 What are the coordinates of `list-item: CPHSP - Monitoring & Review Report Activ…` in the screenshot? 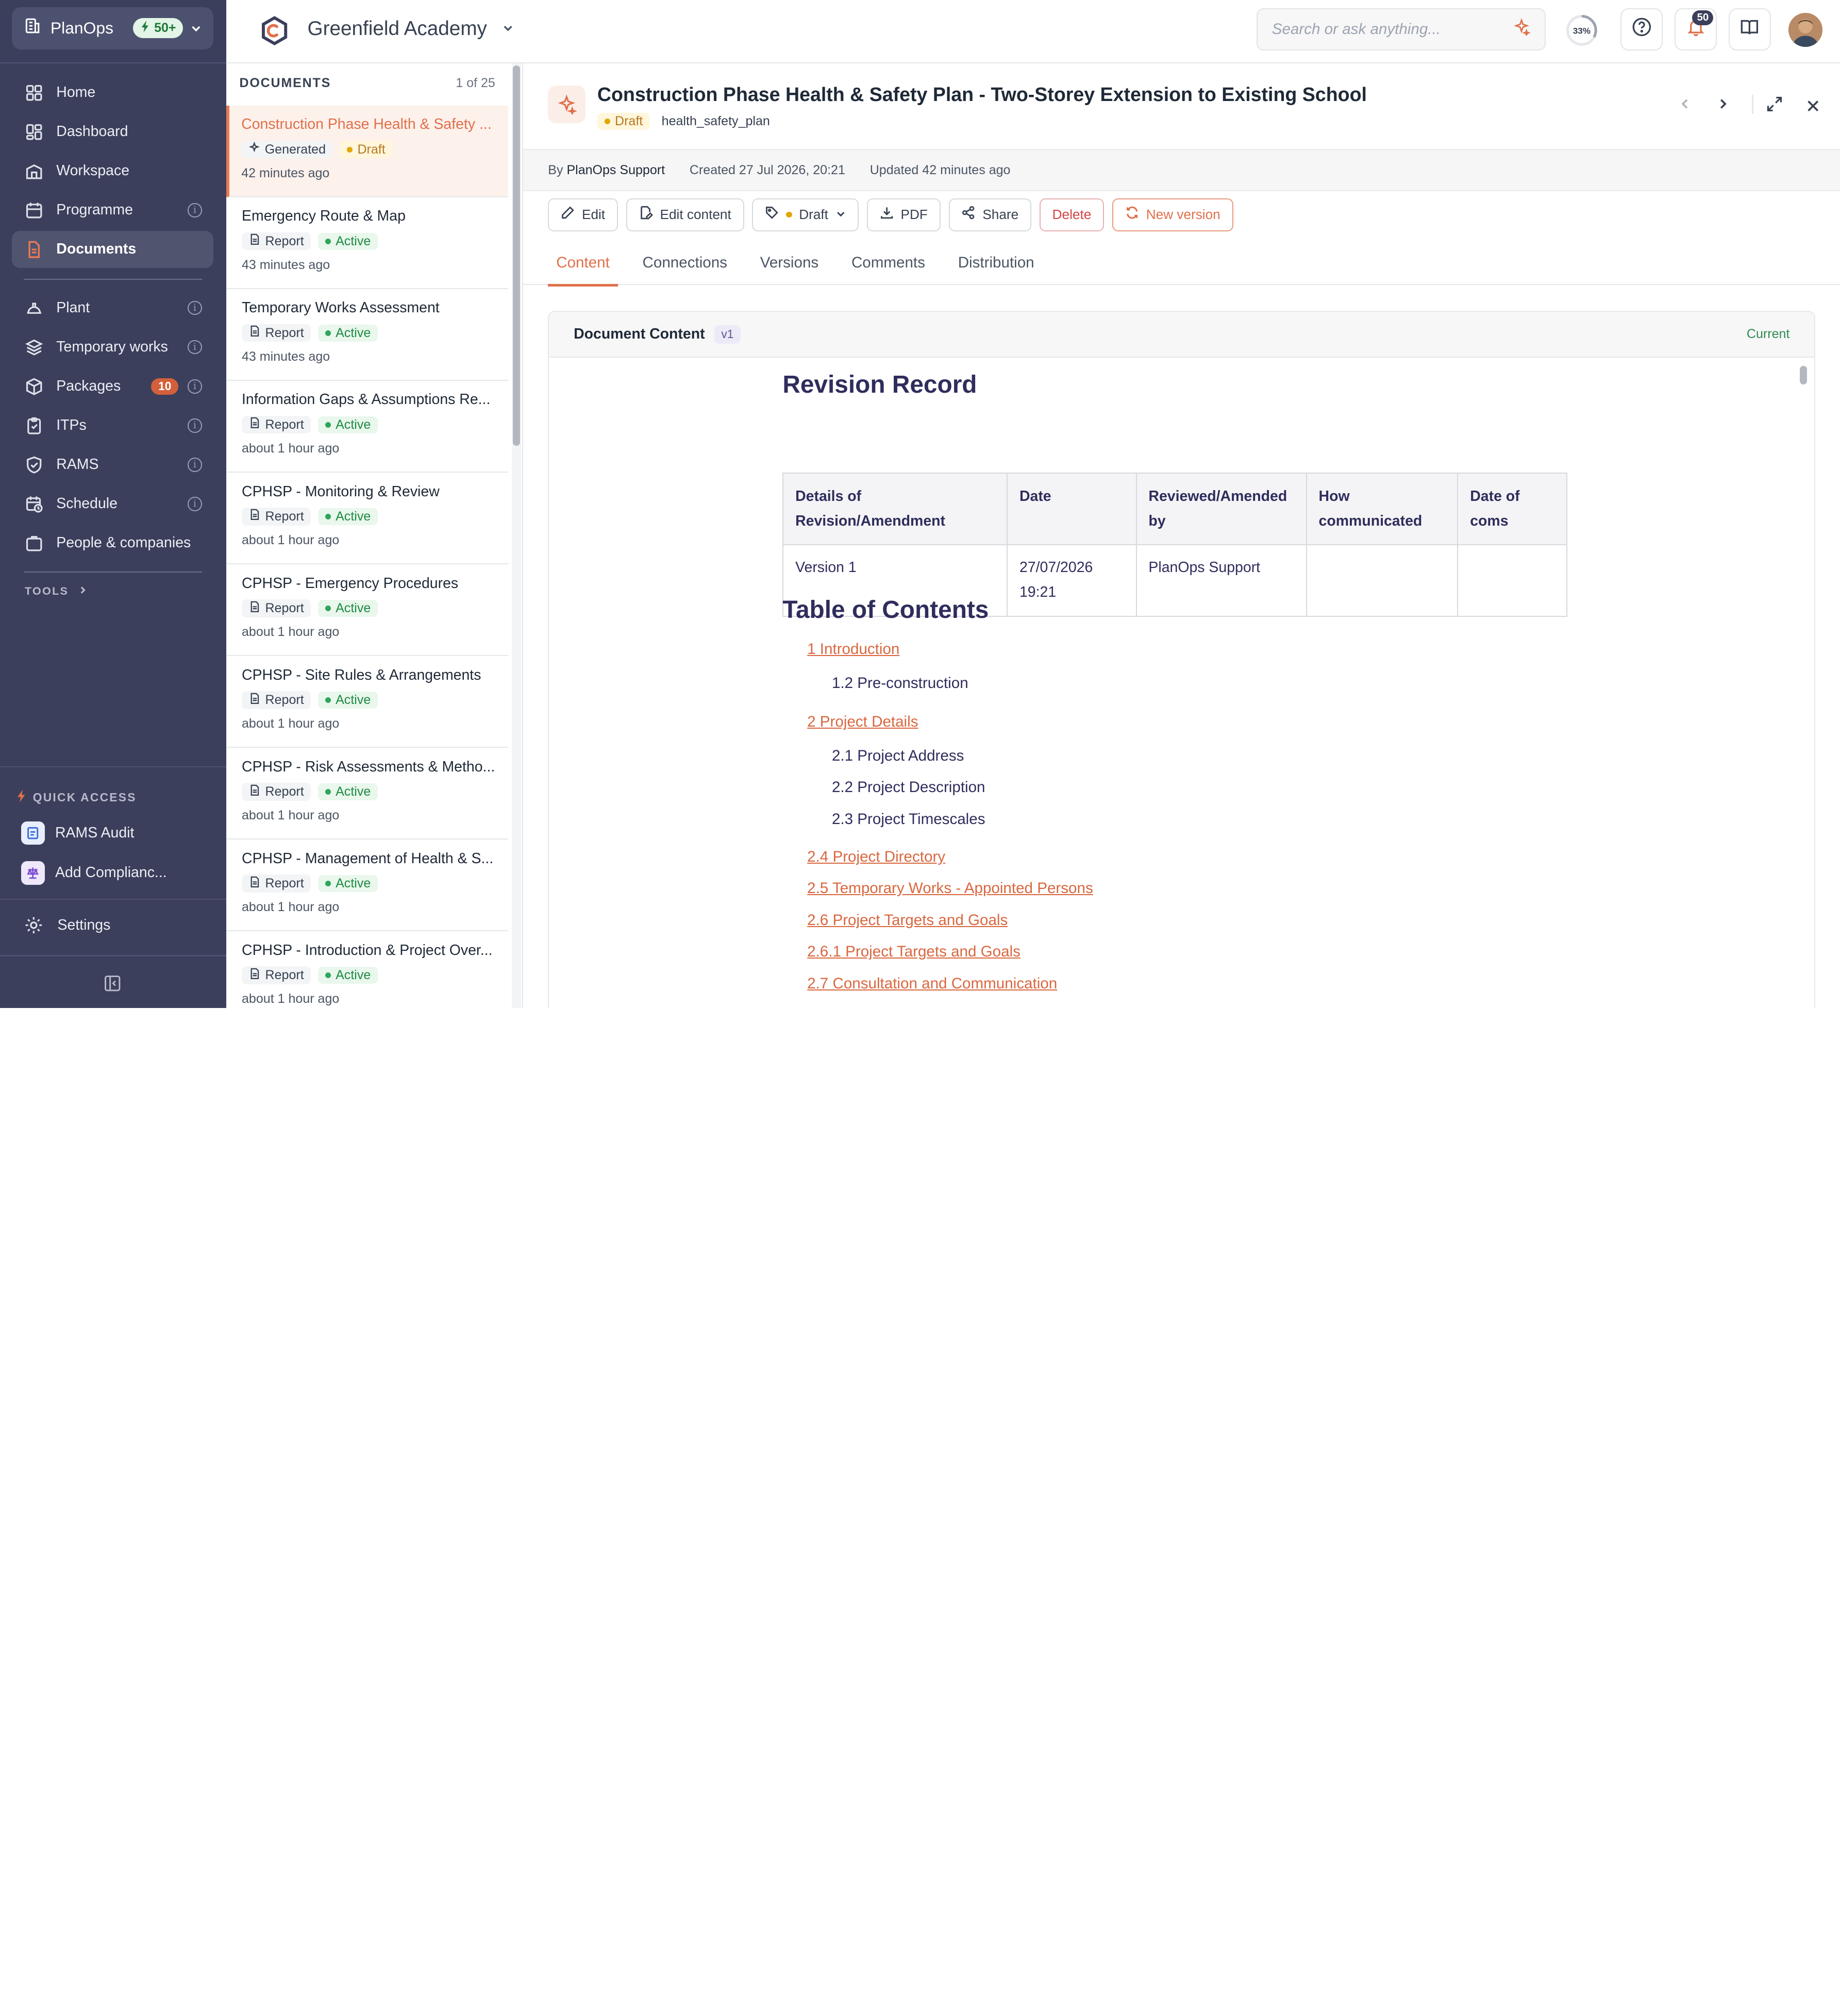 It's located at (367, 519).